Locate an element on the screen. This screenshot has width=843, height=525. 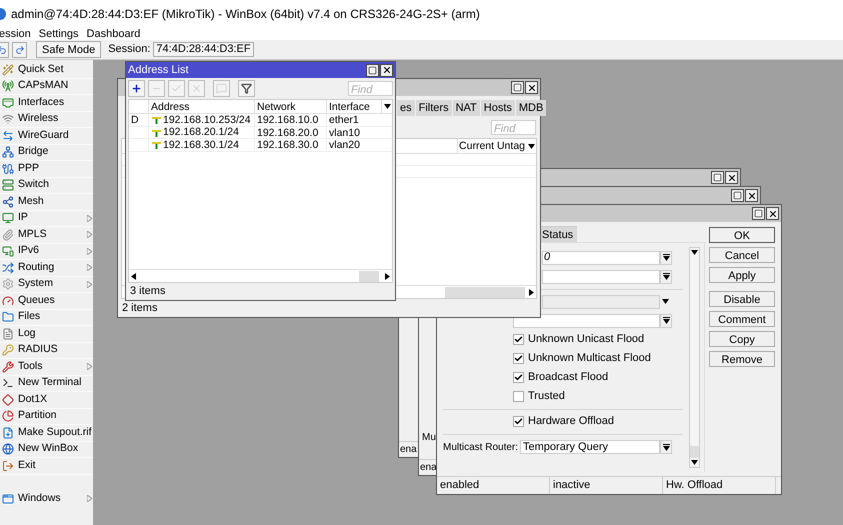
table-cell: 192.168.30.1/24 is located at coordinates (201, 144).